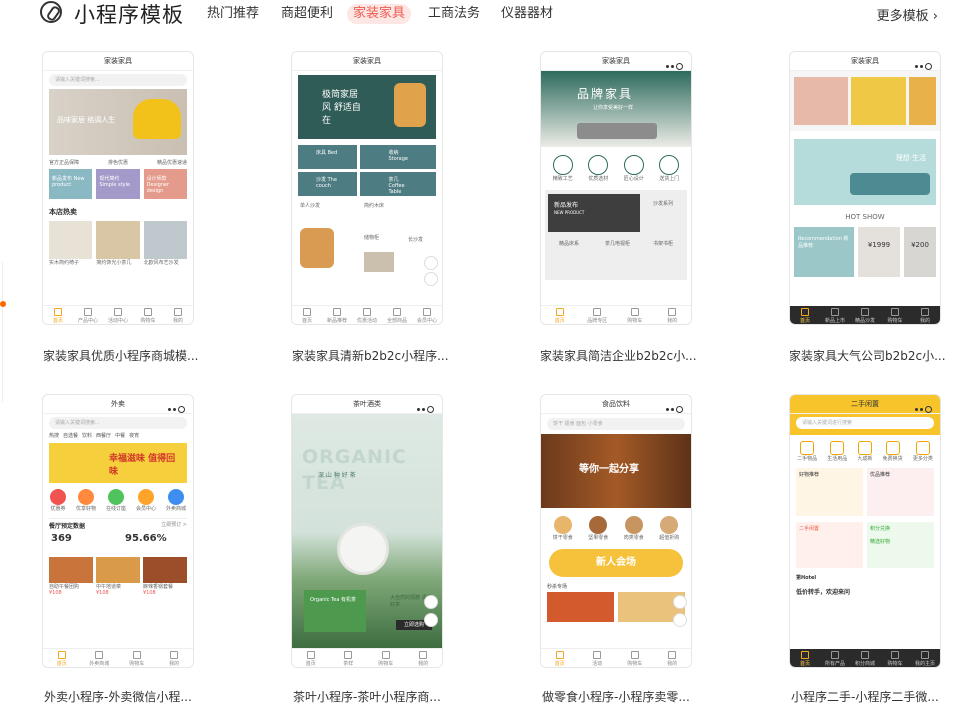 Image resolution: width=964 pixels, height=713 pixels. What do you see at coordinates (118, 576) in the screenshot?
I see `food-item: 中午地道菜 ¥108` at bounding box center [118, 576].